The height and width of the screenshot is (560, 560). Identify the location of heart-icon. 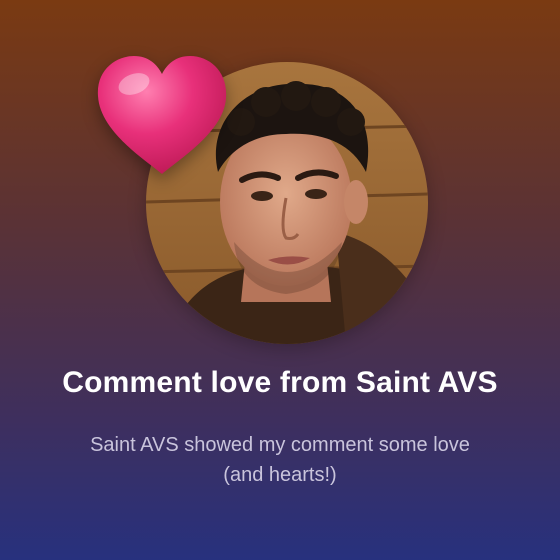
(162, 116).